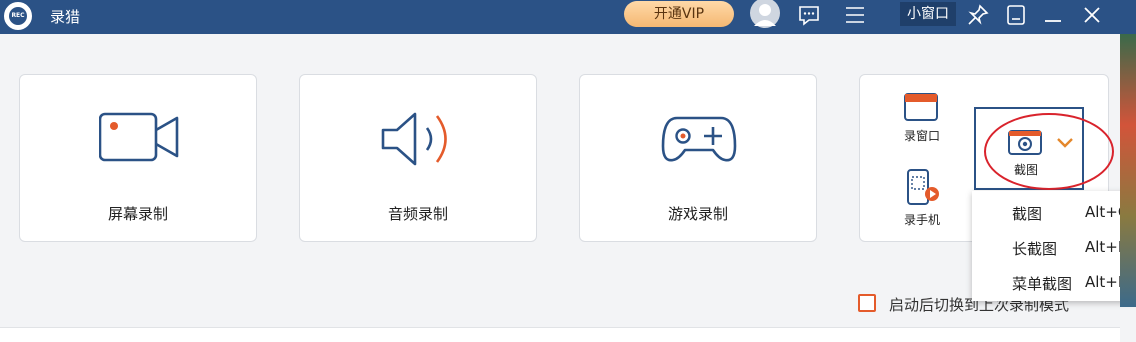 Image resolution: width=1136 pixels, height=342 pixels. I want to click on record-window-icon, so click(921, 107).